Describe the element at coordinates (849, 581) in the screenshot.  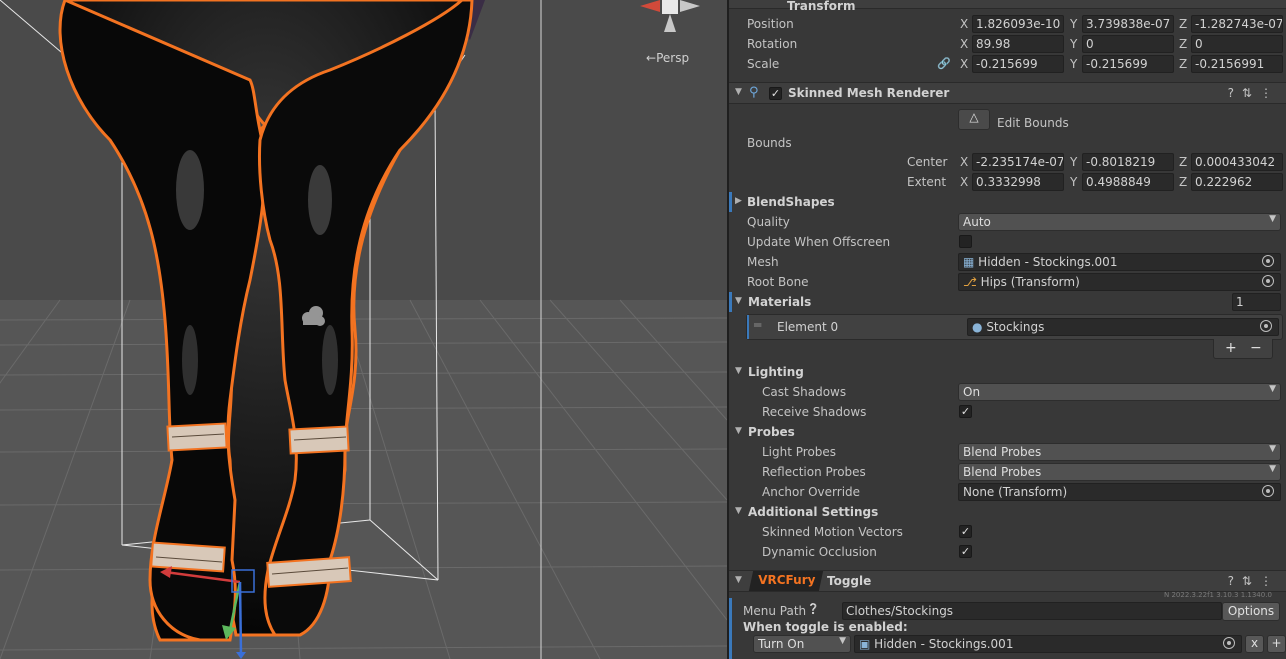
I see `vrcfury-title: Toggle` at that location.